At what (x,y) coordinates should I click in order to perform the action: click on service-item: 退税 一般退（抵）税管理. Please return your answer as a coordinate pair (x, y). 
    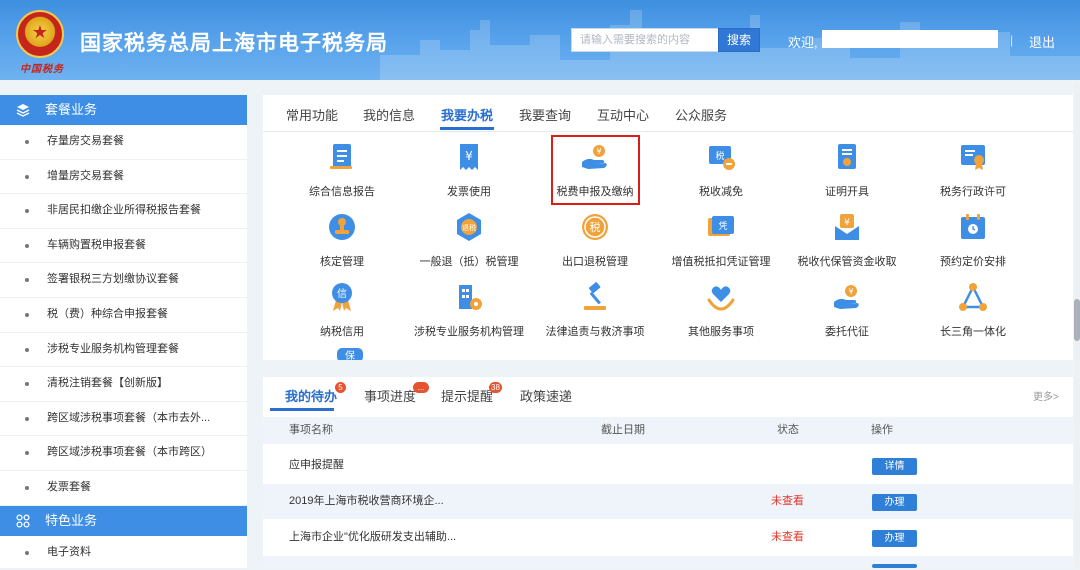
    Looking at the image, I should click on (469, 244).